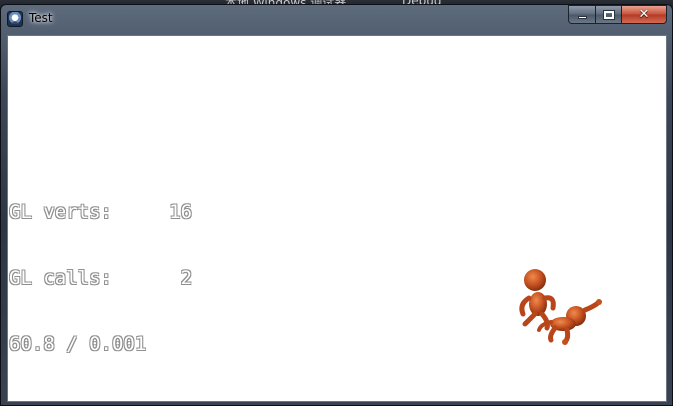 This screenshot has height=406, width=673. I want to click on gl-verts-value: 16, so click(181, 212).